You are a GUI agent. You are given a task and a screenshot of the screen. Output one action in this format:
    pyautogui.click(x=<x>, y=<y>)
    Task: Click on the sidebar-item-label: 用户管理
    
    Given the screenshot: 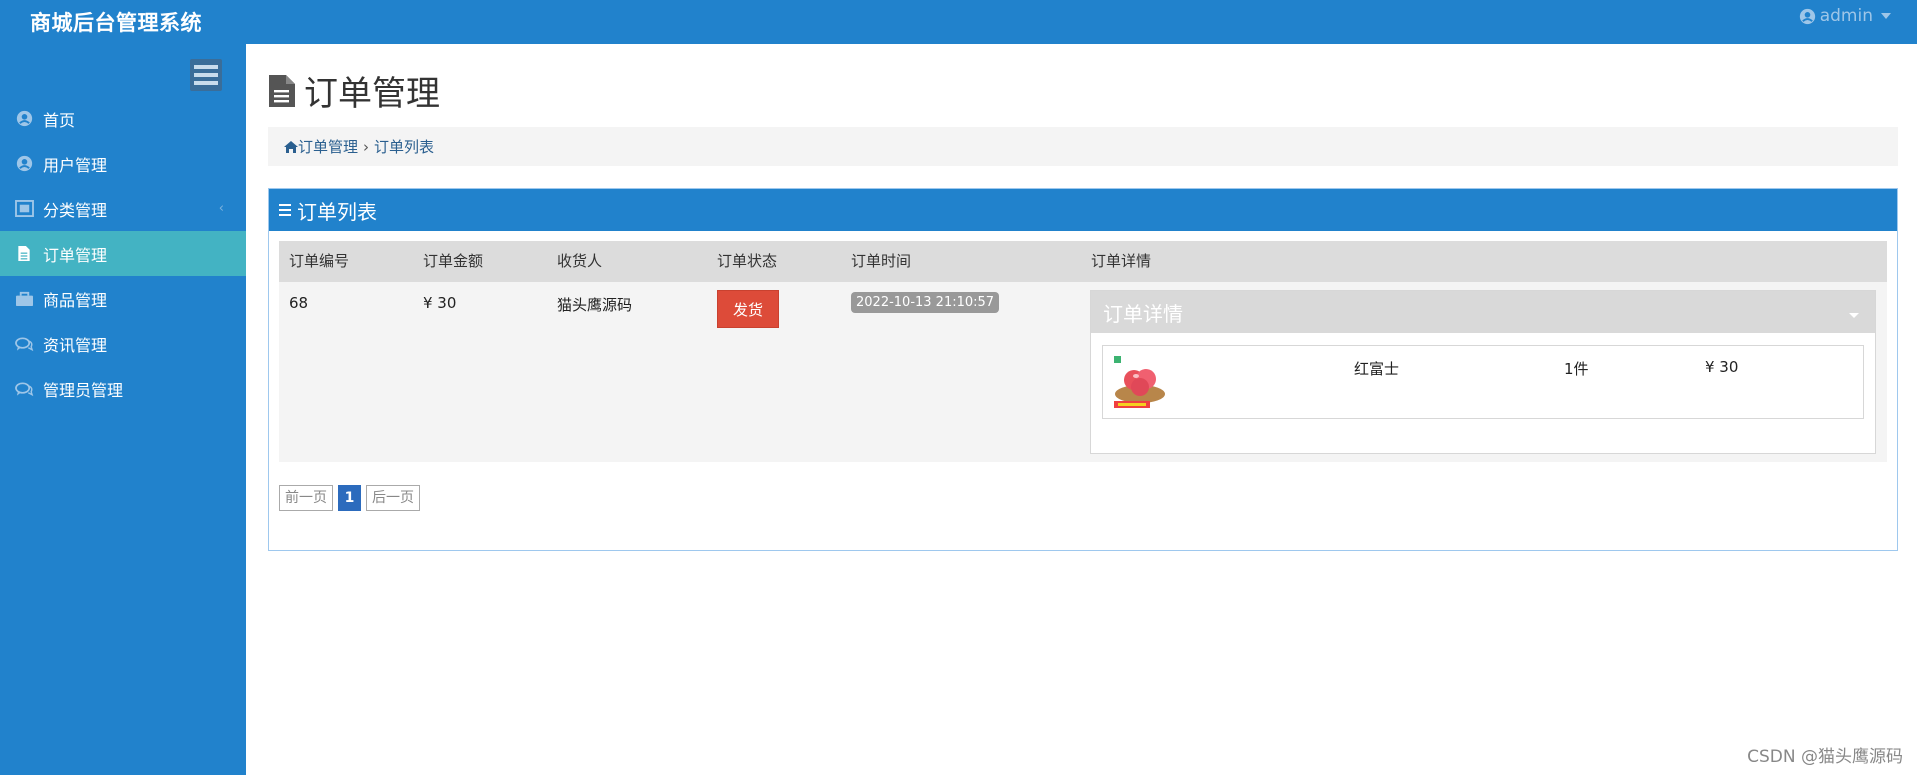 What is the action you would take?
    pyautogui.click(x=75, y=165)
    